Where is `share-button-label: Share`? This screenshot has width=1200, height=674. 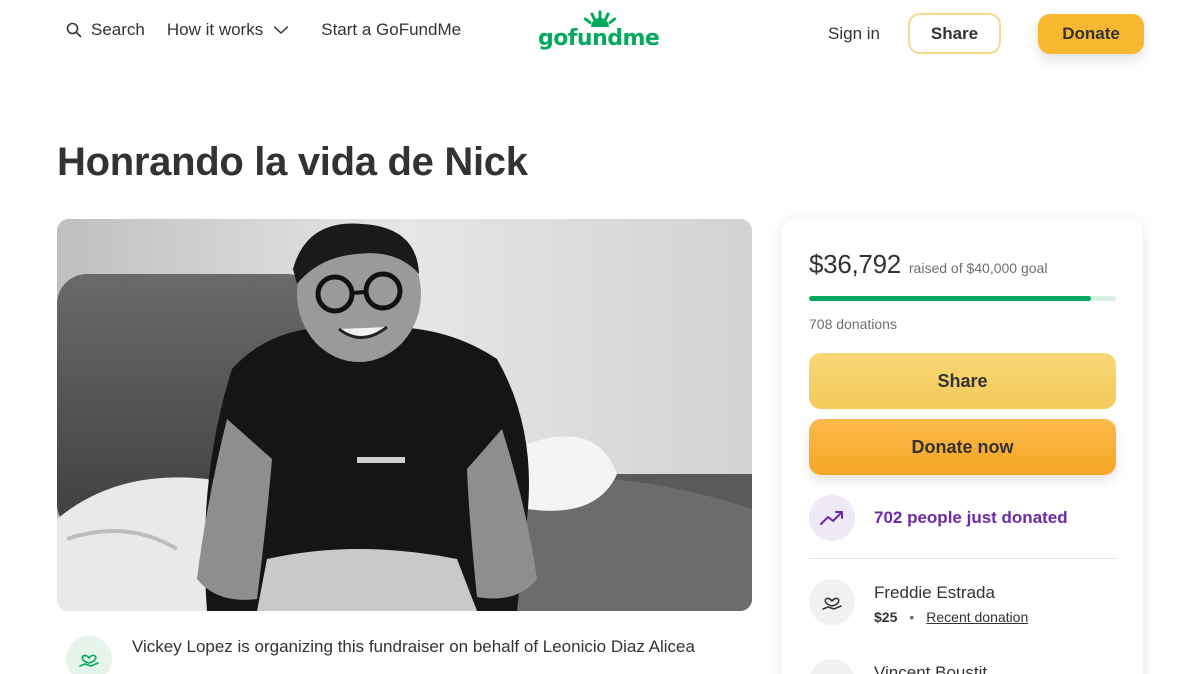 share-button-label: Share is located at coordinates (962, 380).